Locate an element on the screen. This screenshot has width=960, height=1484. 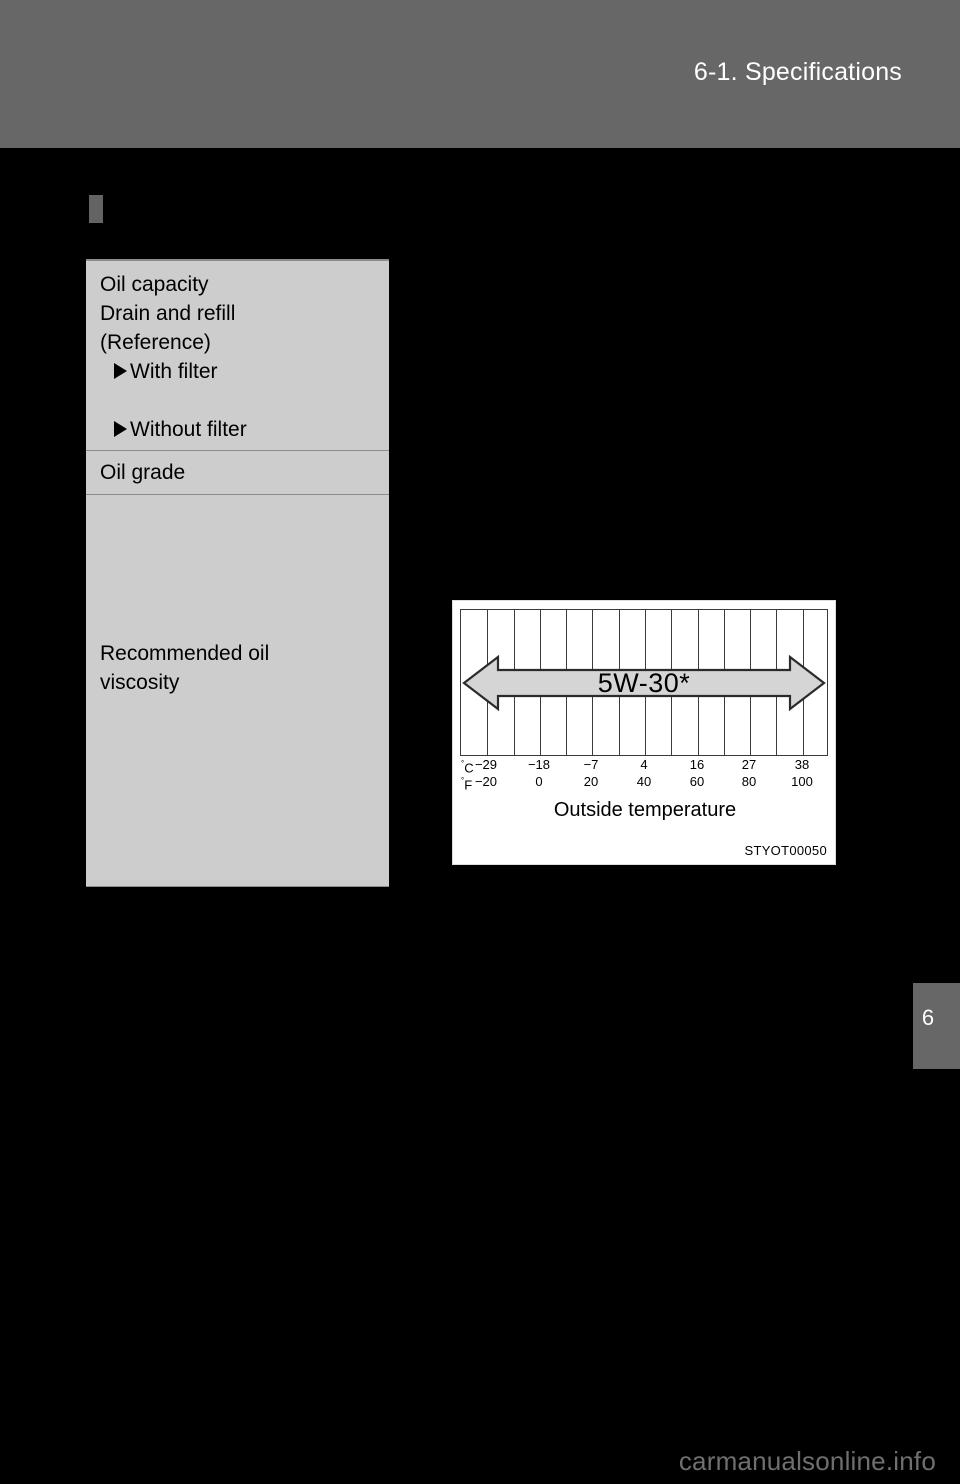
figure-reference-code: STYOT00050 is located at coordinates (785, 850).